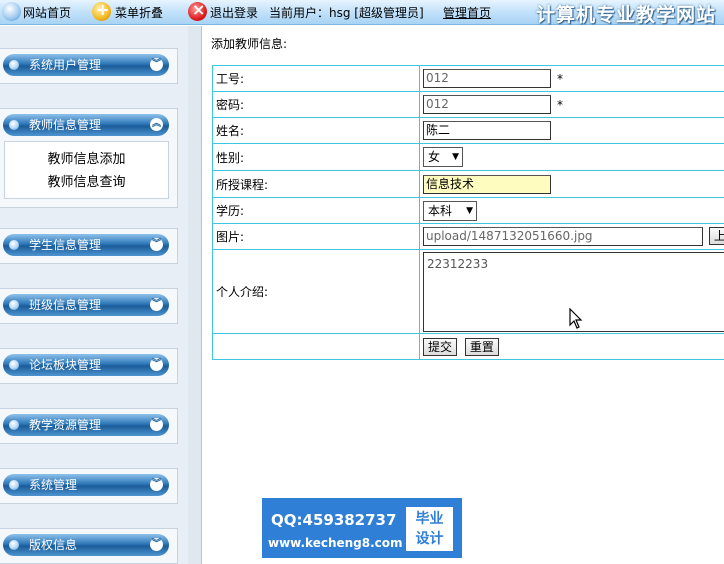  I want to click on menu-head-class-info: 班级信息管理 ︾, so click(86, 305).